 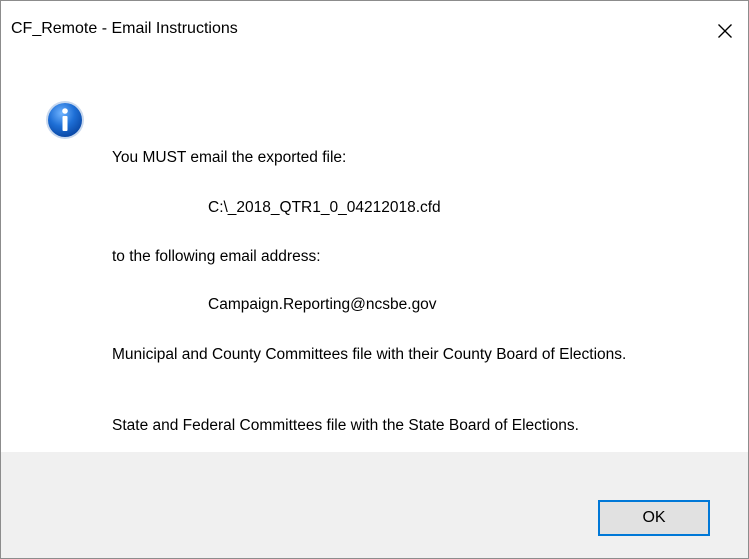 What do you see at coordinates (229, 157) in the screenshot?
I see `message-line-export: You MUST email the exported file:` at bounding box center [229, 157].